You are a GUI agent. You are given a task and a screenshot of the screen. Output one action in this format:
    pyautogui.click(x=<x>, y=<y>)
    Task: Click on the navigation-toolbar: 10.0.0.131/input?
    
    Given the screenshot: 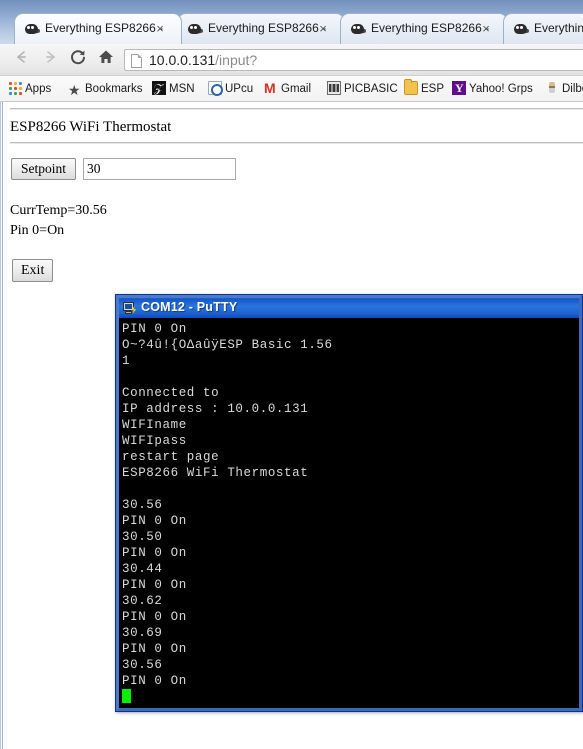 What is the action you would take?
    pyautogui.click(x=291, y=60)
    